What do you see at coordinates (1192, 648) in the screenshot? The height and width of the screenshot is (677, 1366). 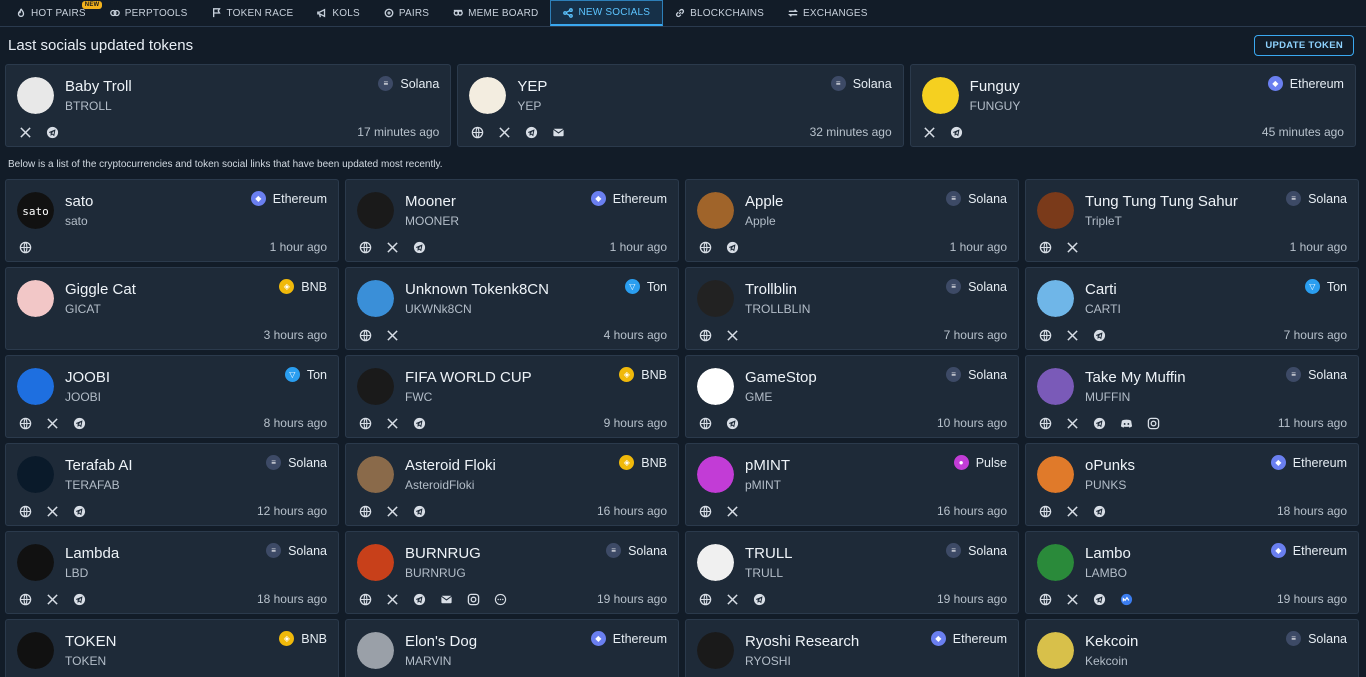 I see `token-card: Kekcoin Kekcoin ≡ Solana` at bounding box center [1192, 648].